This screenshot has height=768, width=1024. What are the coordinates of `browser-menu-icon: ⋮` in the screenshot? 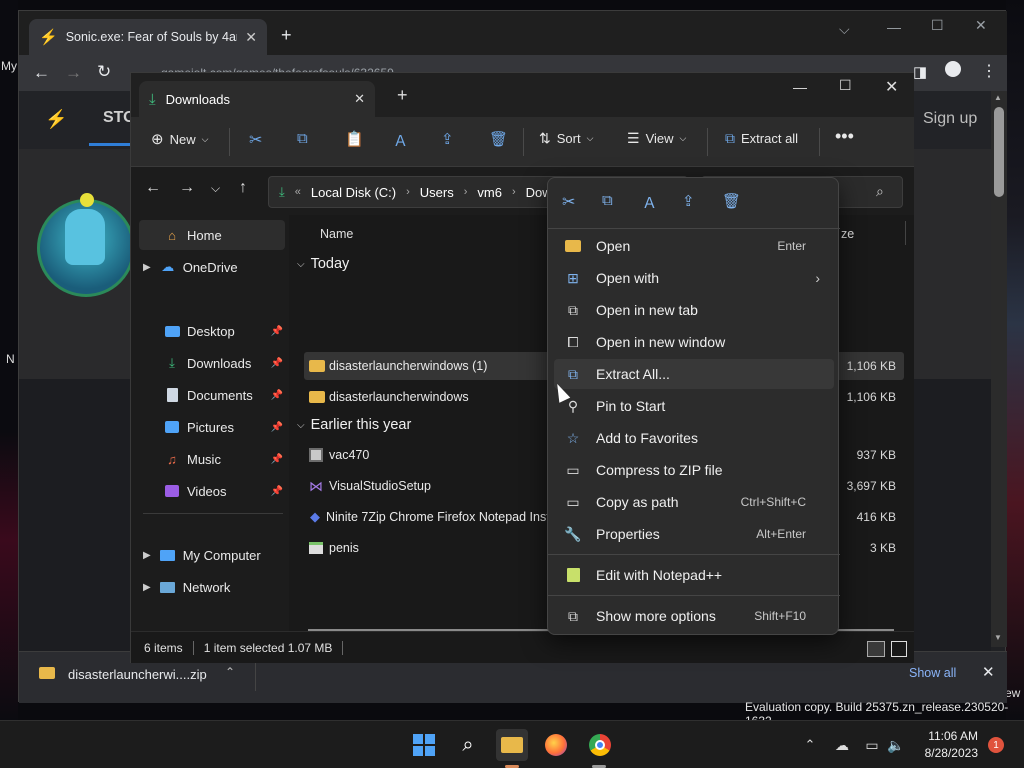 It's located at (989, 71).